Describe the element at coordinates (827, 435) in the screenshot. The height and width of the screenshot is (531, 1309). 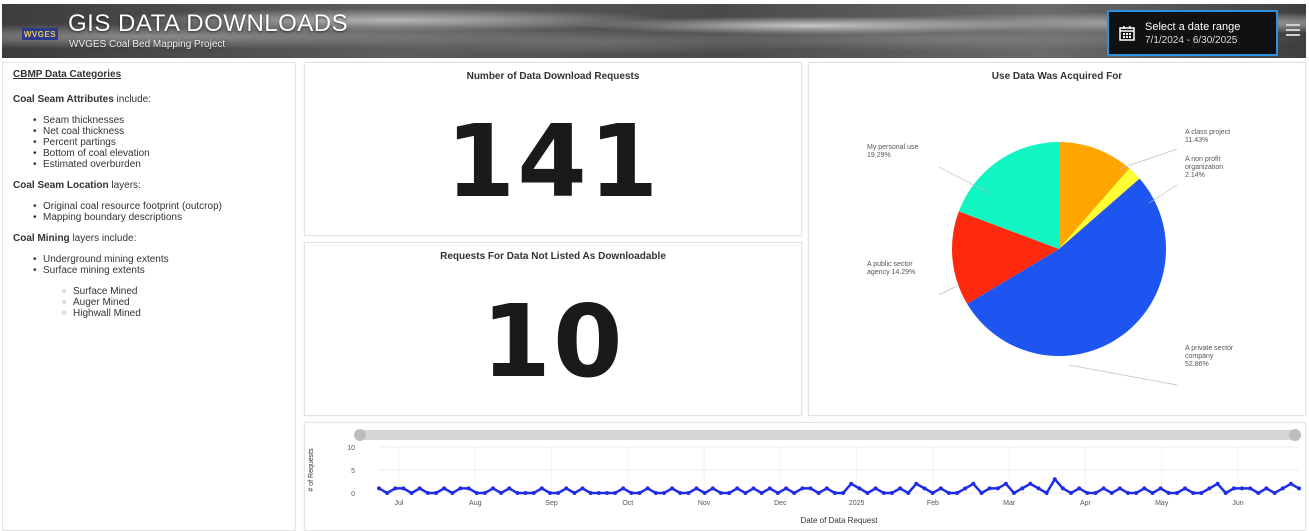
I see `range-slider-track` at that location.